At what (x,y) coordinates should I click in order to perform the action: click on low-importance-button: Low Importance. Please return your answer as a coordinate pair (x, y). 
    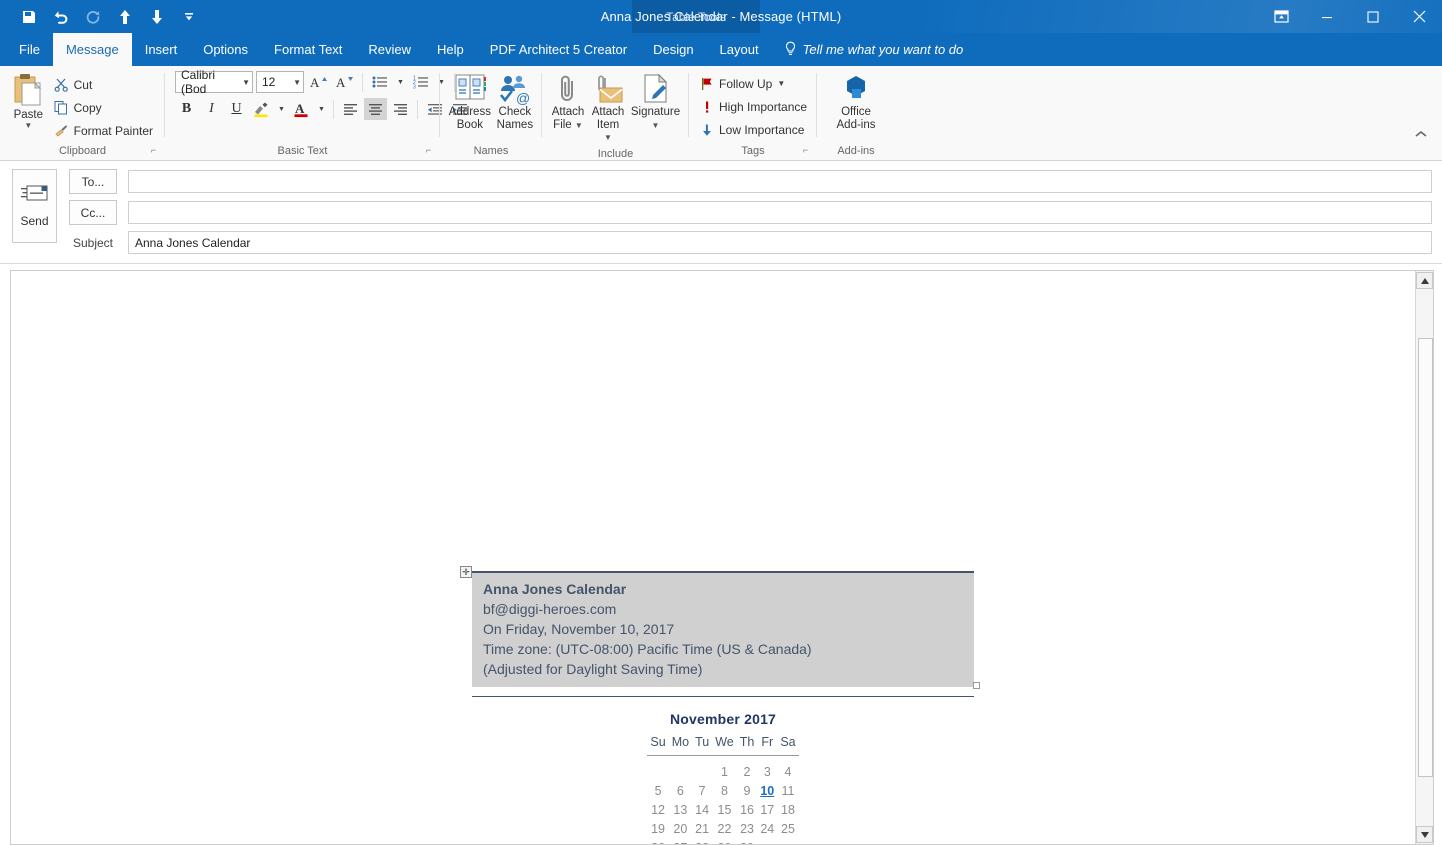
    Looking at the image, I should click on (753, 129).